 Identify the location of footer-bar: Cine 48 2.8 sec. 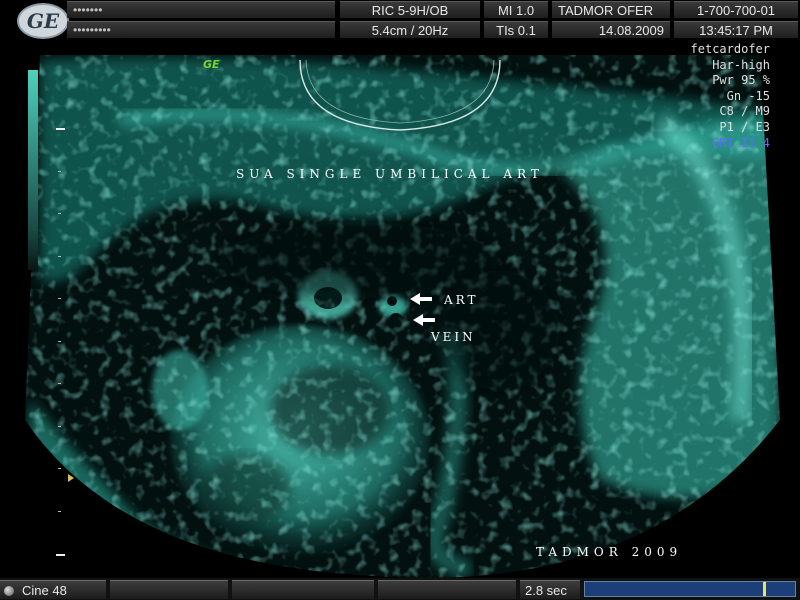
(400, 589).